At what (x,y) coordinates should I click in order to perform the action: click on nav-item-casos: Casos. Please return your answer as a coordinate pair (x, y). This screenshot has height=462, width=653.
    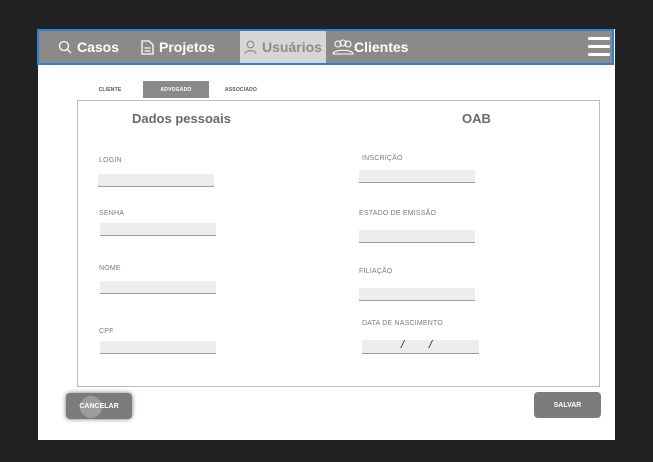
    Looking at the image, I should click on (88, 47).